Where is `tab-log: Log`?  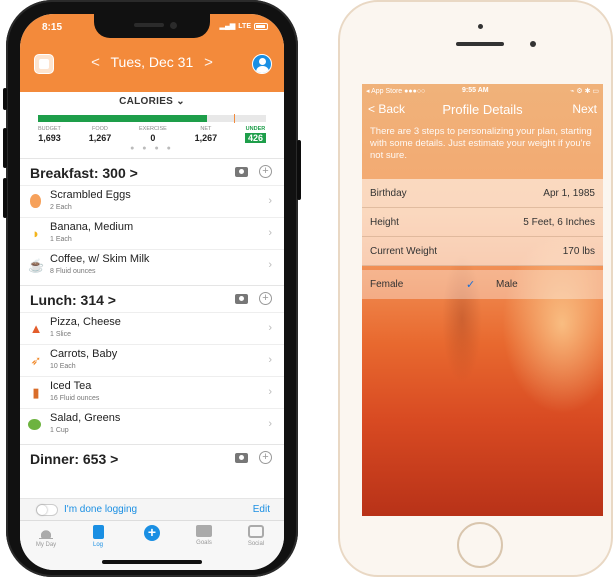
tab-log: Log is located at coordinates (98, 536).